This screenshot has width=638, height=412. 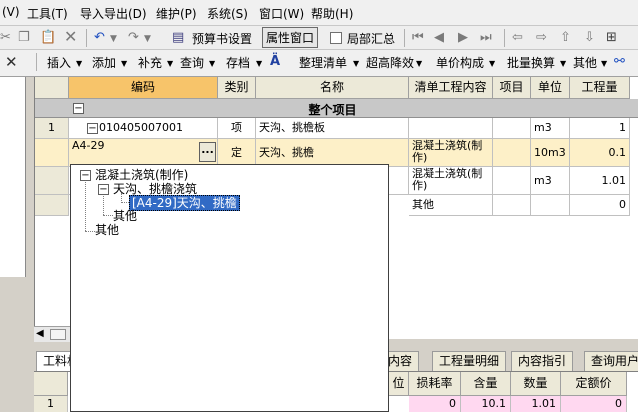 What do you see at coordinates (150, 62) in the screenshot?
I see `supplement-menu-button: 补充` at bounding box center [150, 62].